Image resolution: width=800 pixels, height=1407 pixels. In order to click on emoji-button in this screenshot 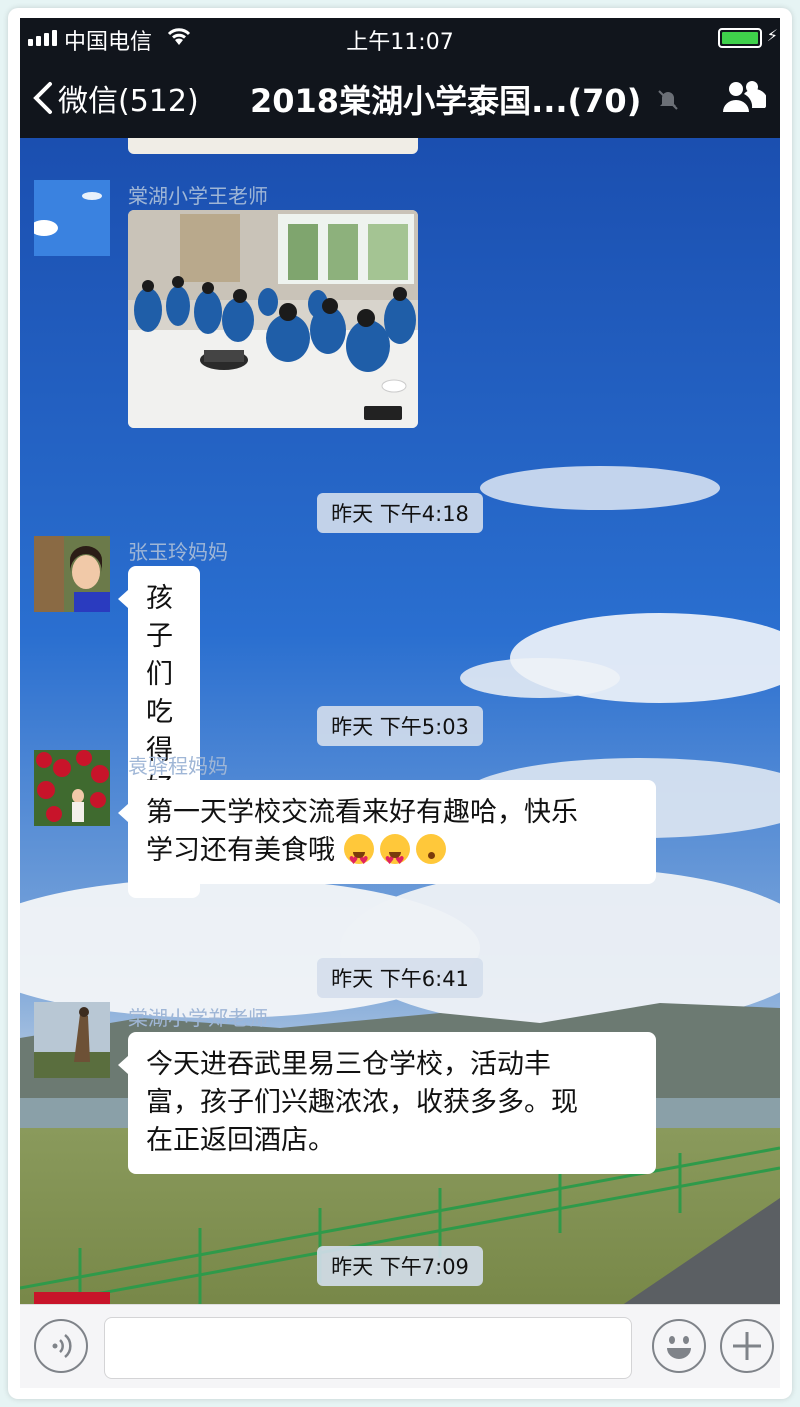, I will do `click(679, 1346)`.